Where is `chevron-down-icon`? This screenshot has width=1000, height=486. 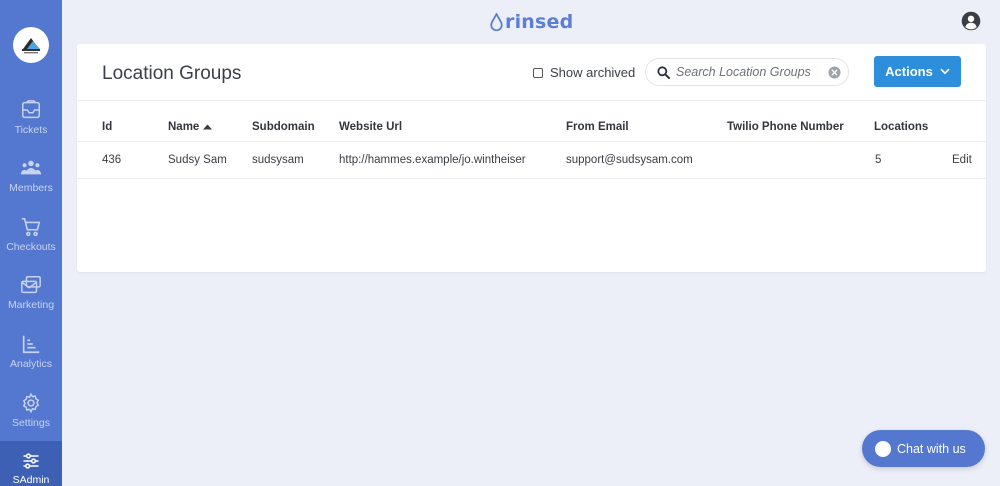 chevron-down-icon is located at coordinates (945, 71).